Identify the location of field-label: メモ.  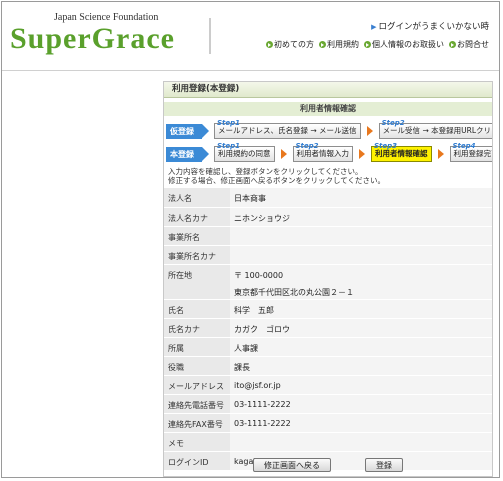
(197, 442).